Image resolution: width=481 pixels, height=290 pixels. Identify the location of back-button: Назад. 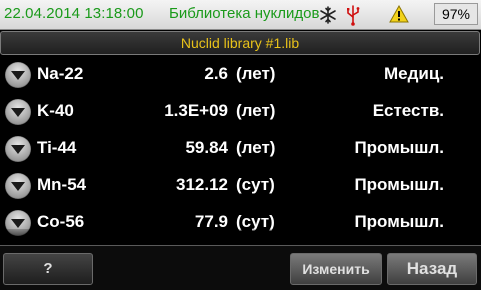
(432, 269).